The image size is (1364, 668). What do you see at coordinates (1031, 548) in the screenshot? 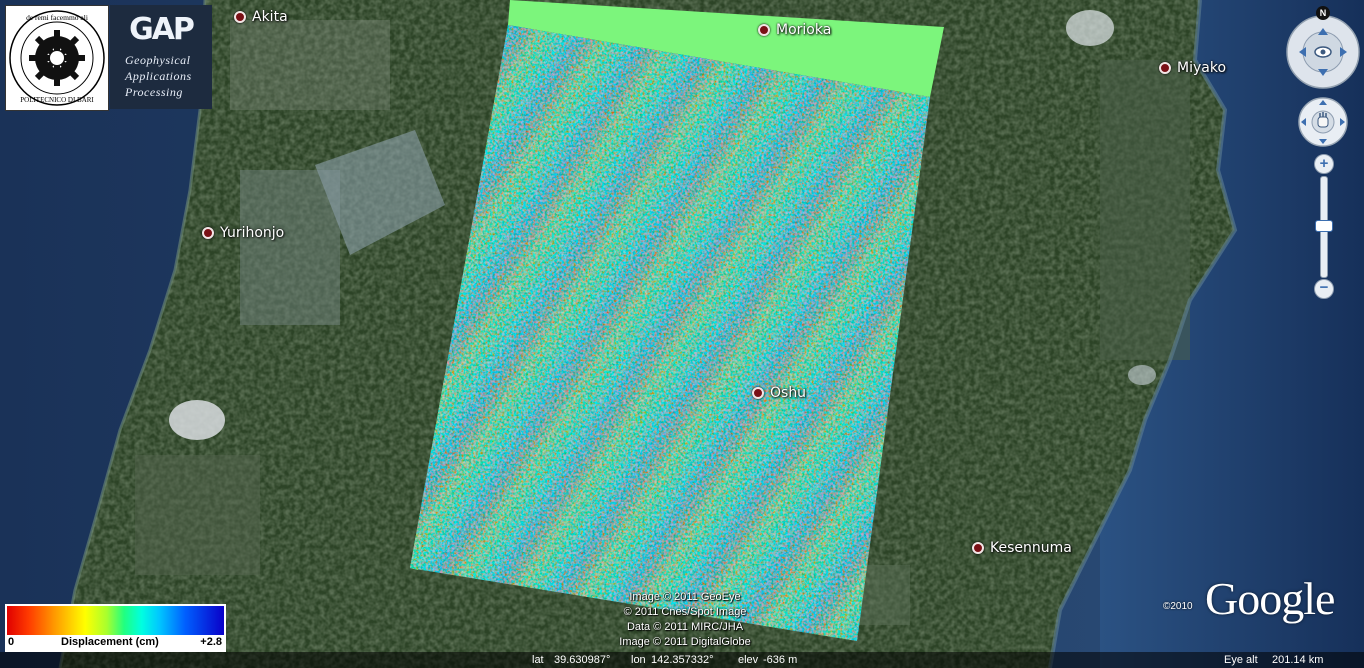
I see `city-label: Kesennuma` at bounding box center [1031, 548].